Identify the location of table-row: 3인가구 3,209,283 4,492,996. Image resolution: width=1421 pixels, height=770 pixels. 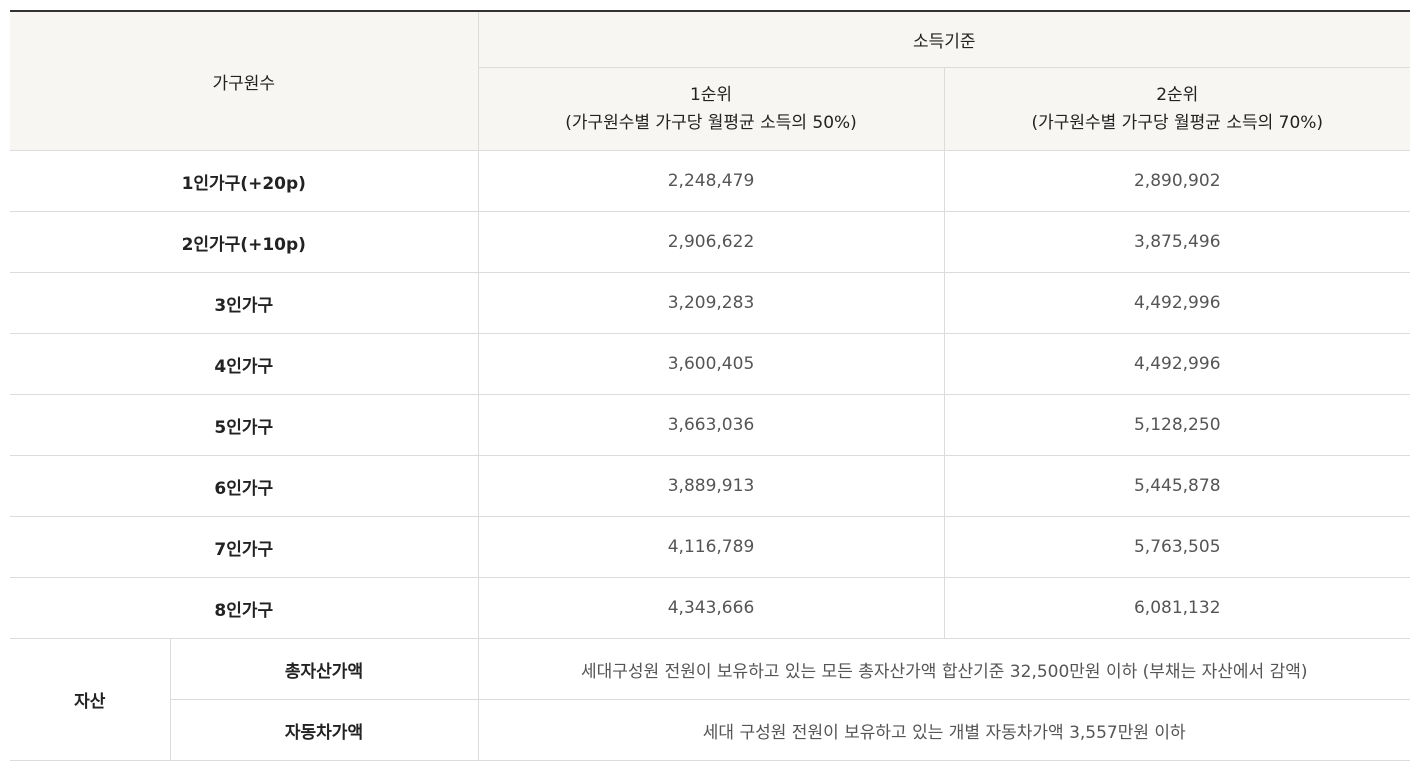
(710, 303).